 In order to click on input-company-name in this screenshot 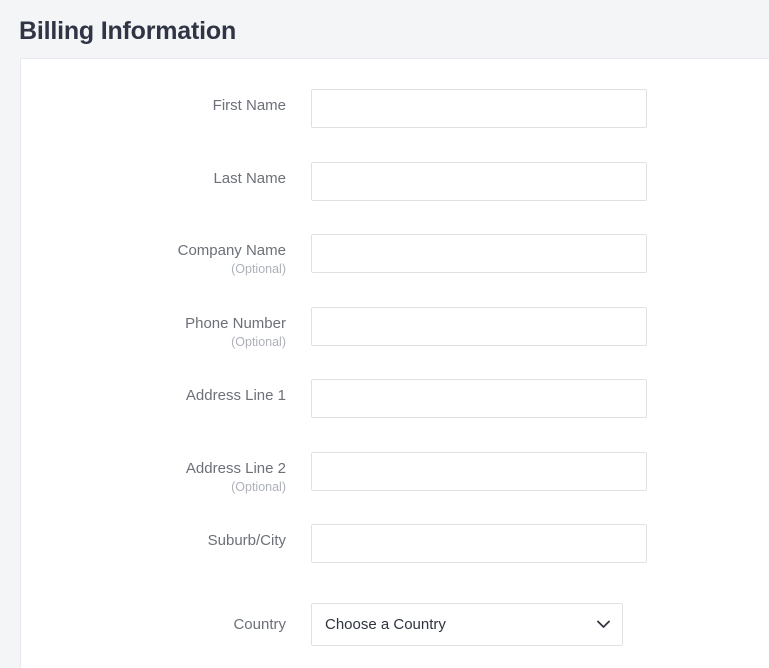, I will do `click(479, 253)`.